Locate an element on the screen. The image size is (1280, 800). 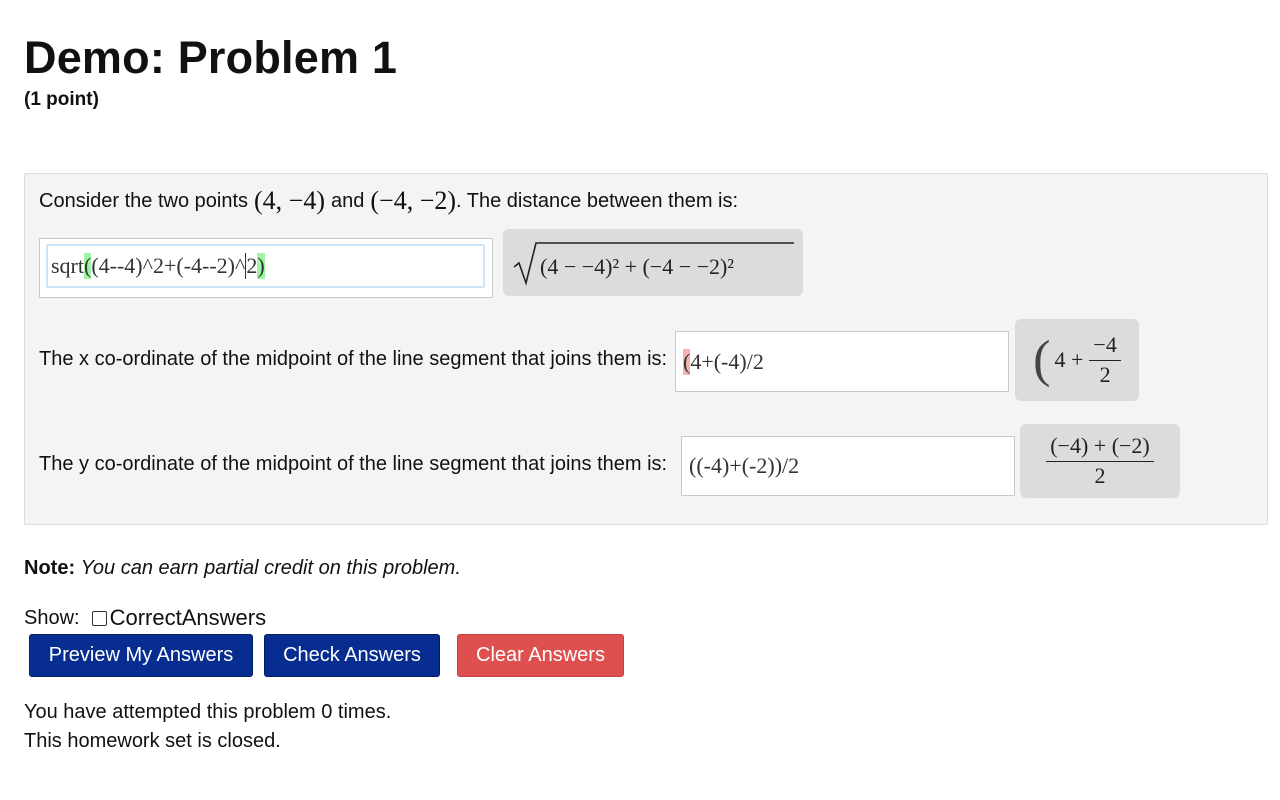
correct-answers-checkbox is located at coordinates (99, 618).